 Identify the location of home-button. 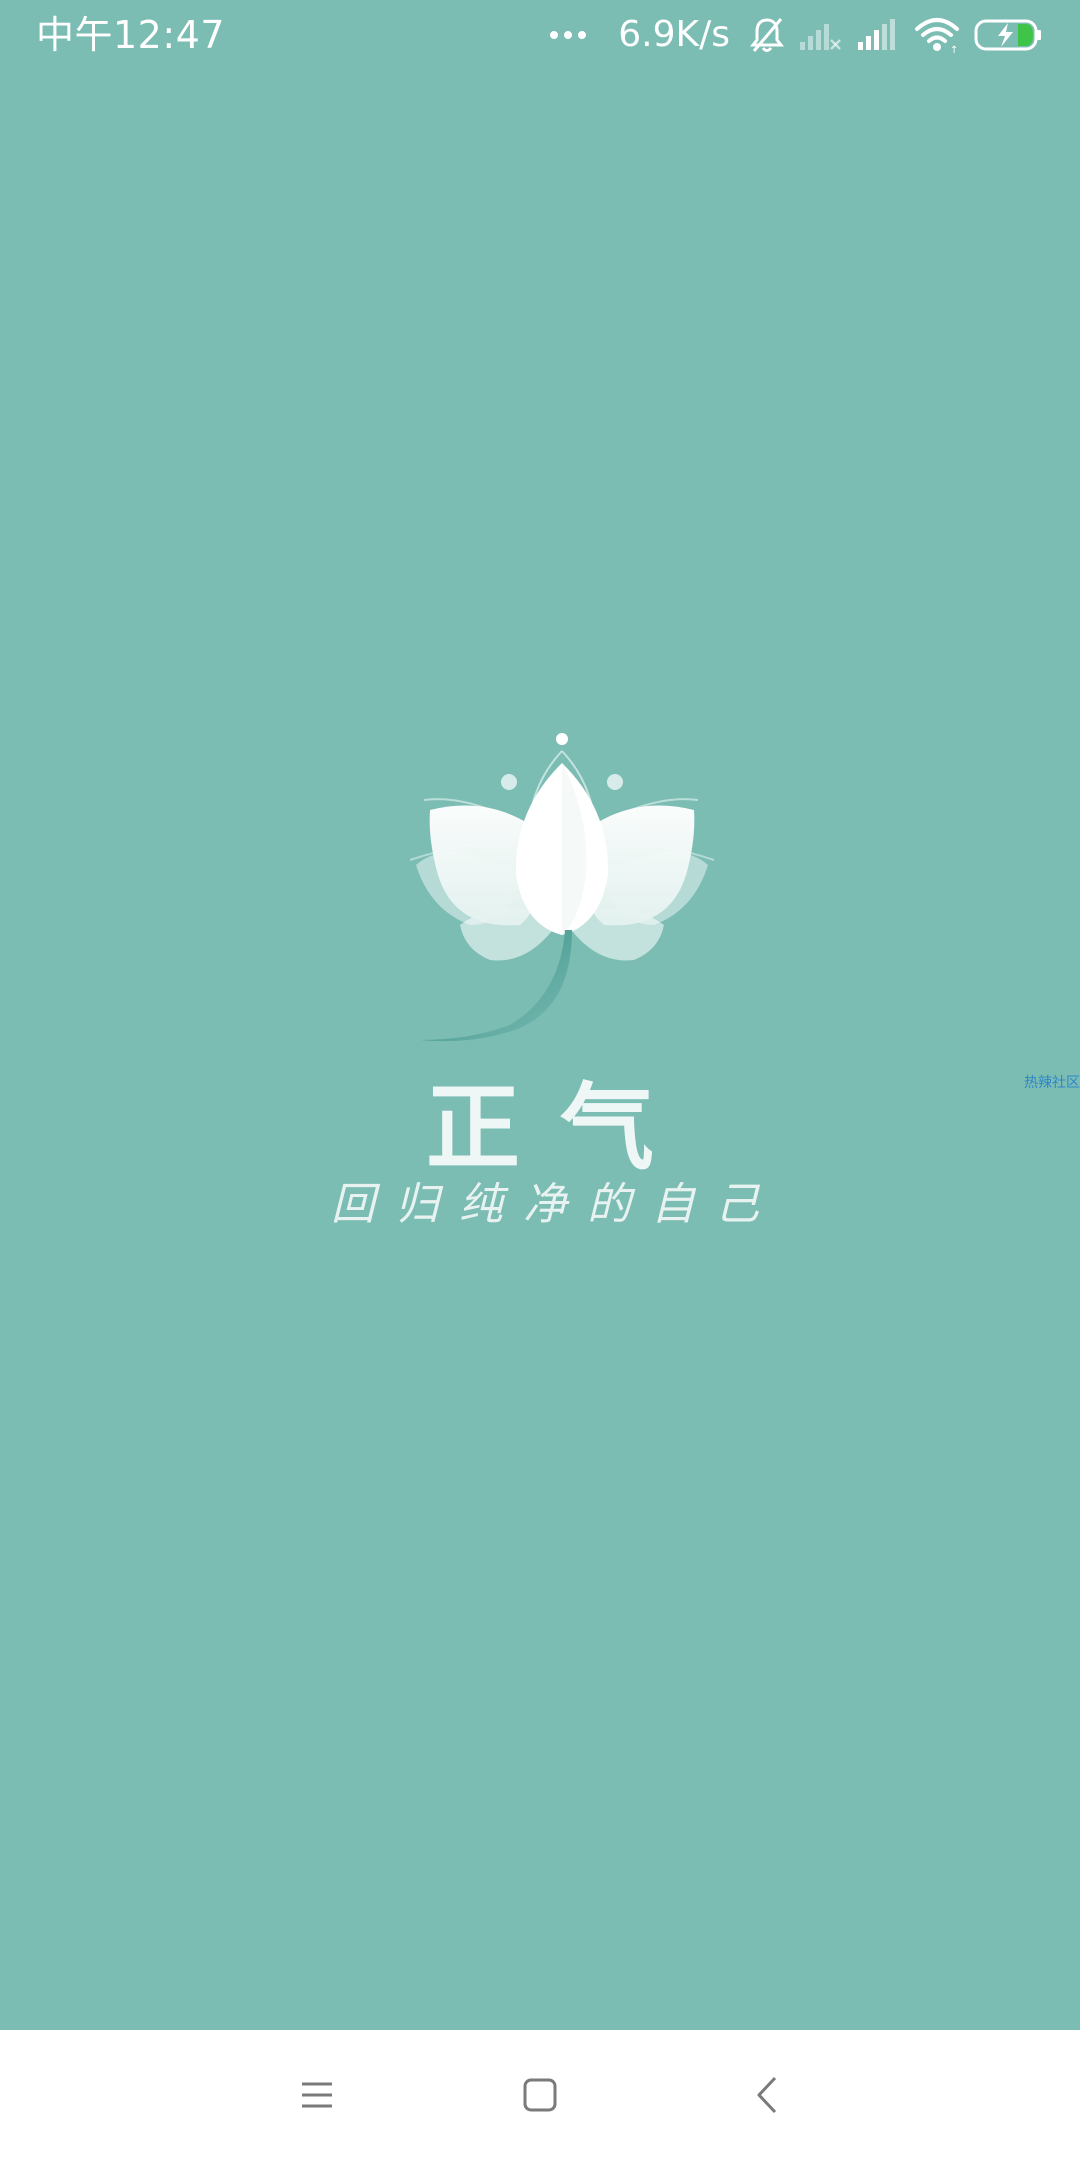
(540, 2095).